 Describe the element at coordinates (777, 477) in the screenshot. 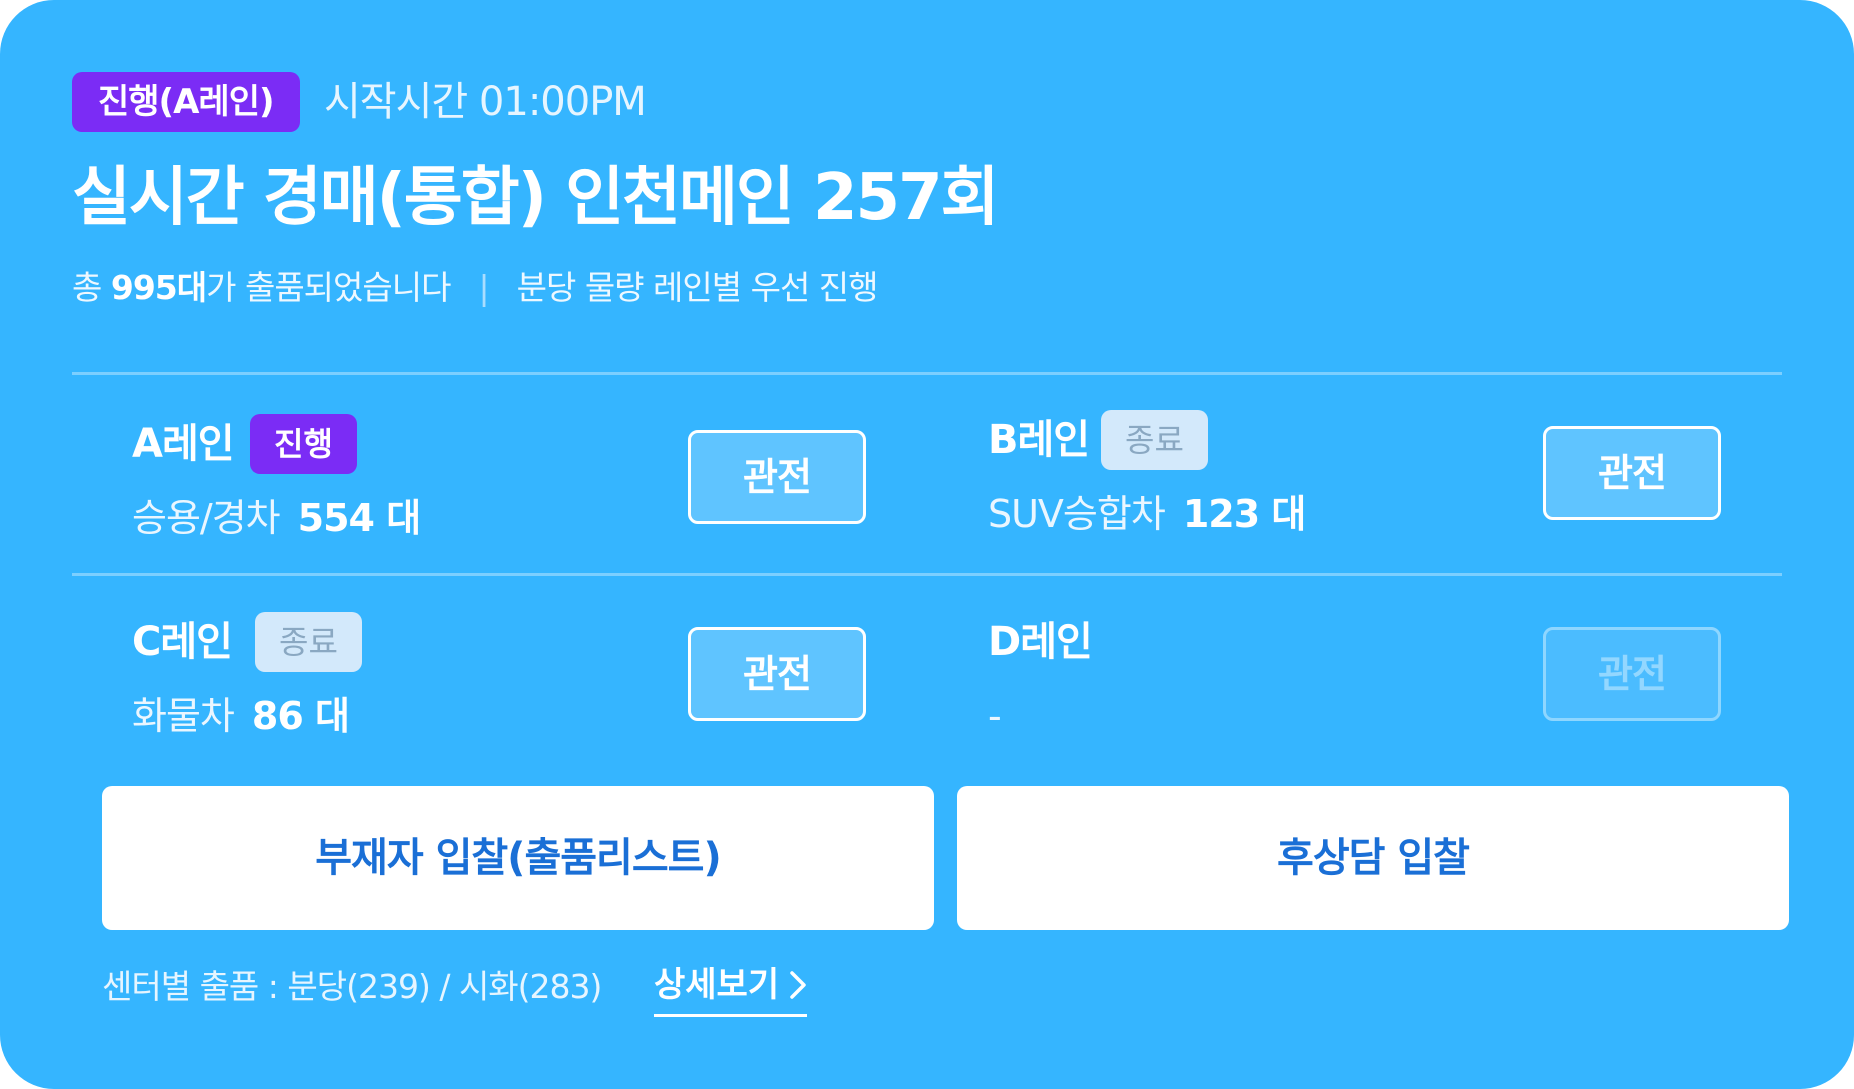

I see `lane-a-watch-button: 관전` at that location.